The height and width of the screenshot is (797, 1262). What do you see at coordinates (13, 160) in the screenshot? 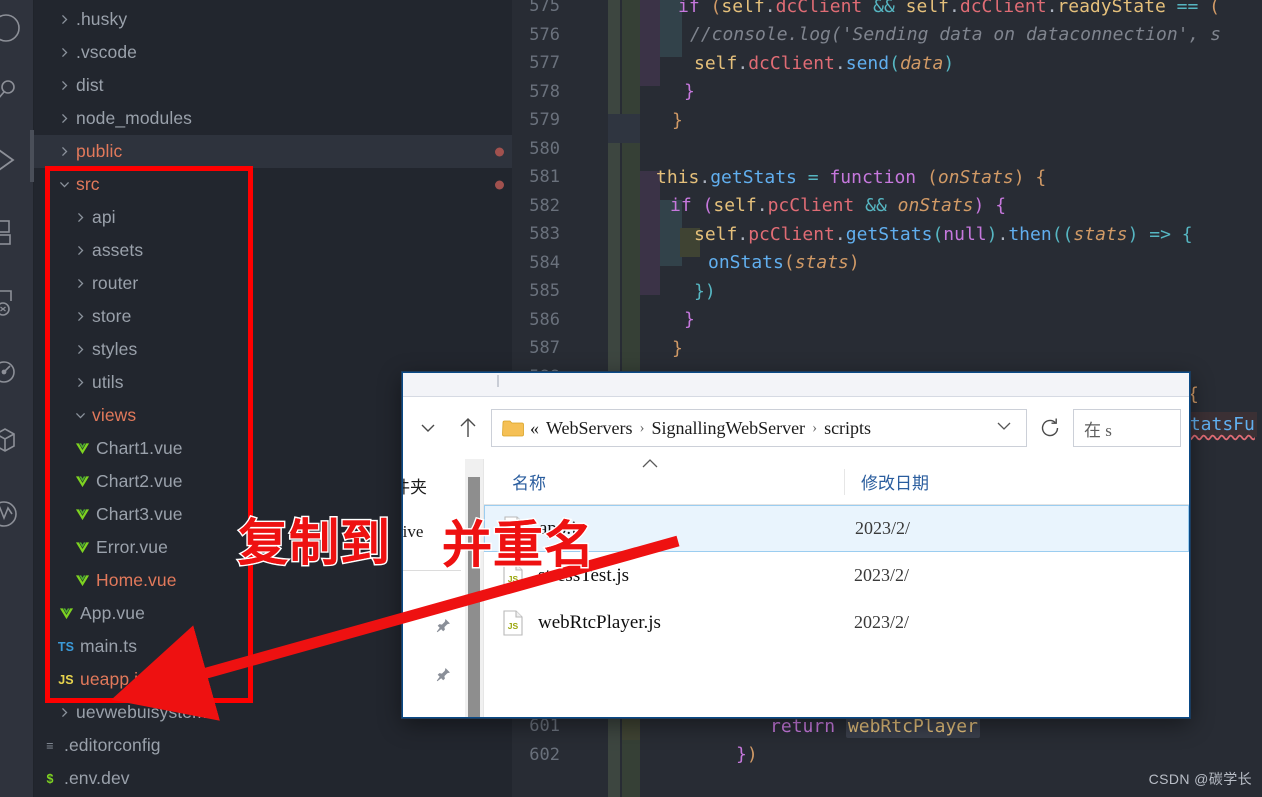
I see `terminal-chevron-icon` at bounding box center [13, 160].